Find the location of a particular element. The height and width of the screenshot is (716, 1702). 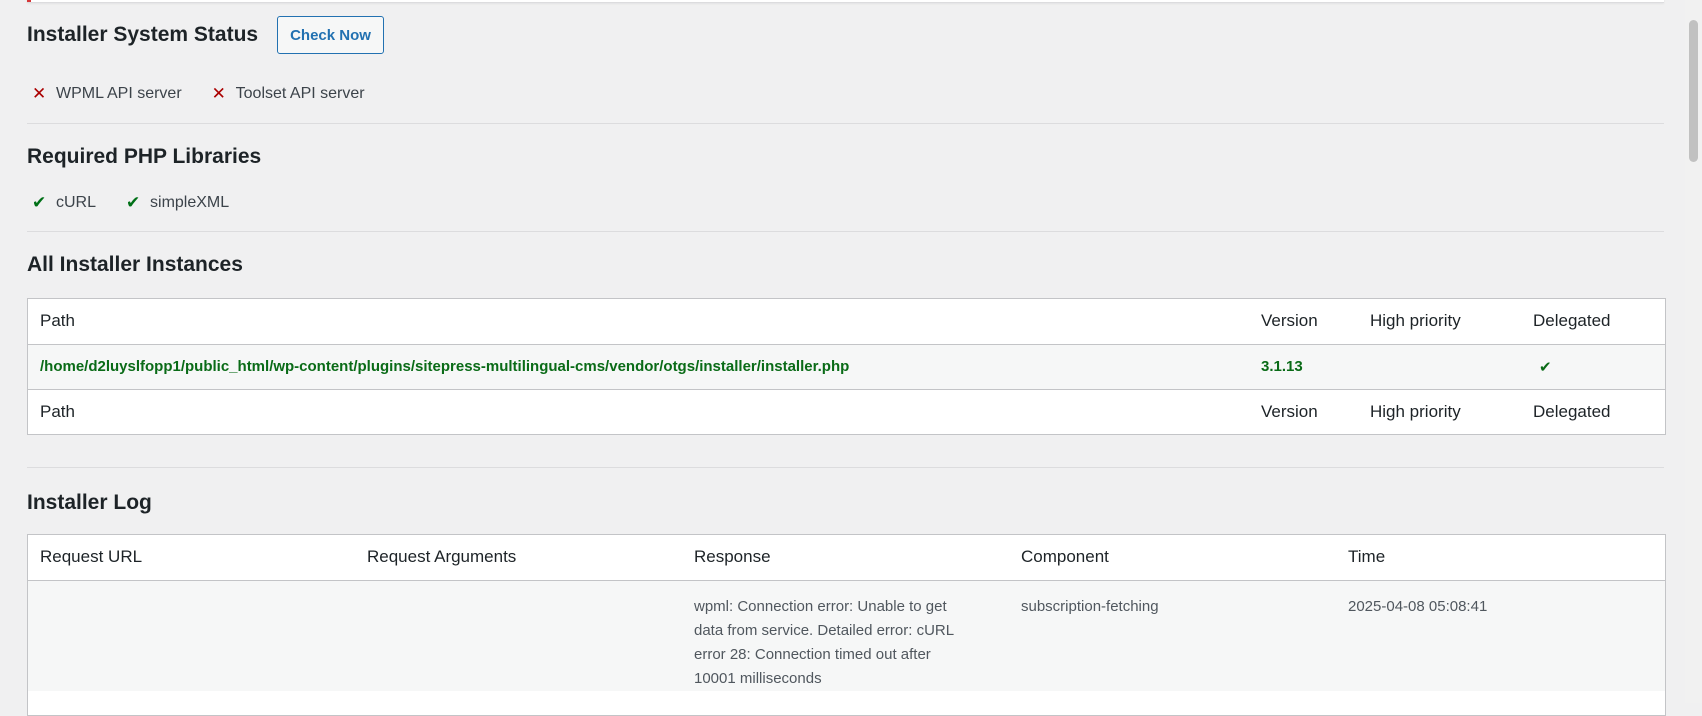

table-header-row: Path Version High priority Delegated is located at coordinates (846, 321).